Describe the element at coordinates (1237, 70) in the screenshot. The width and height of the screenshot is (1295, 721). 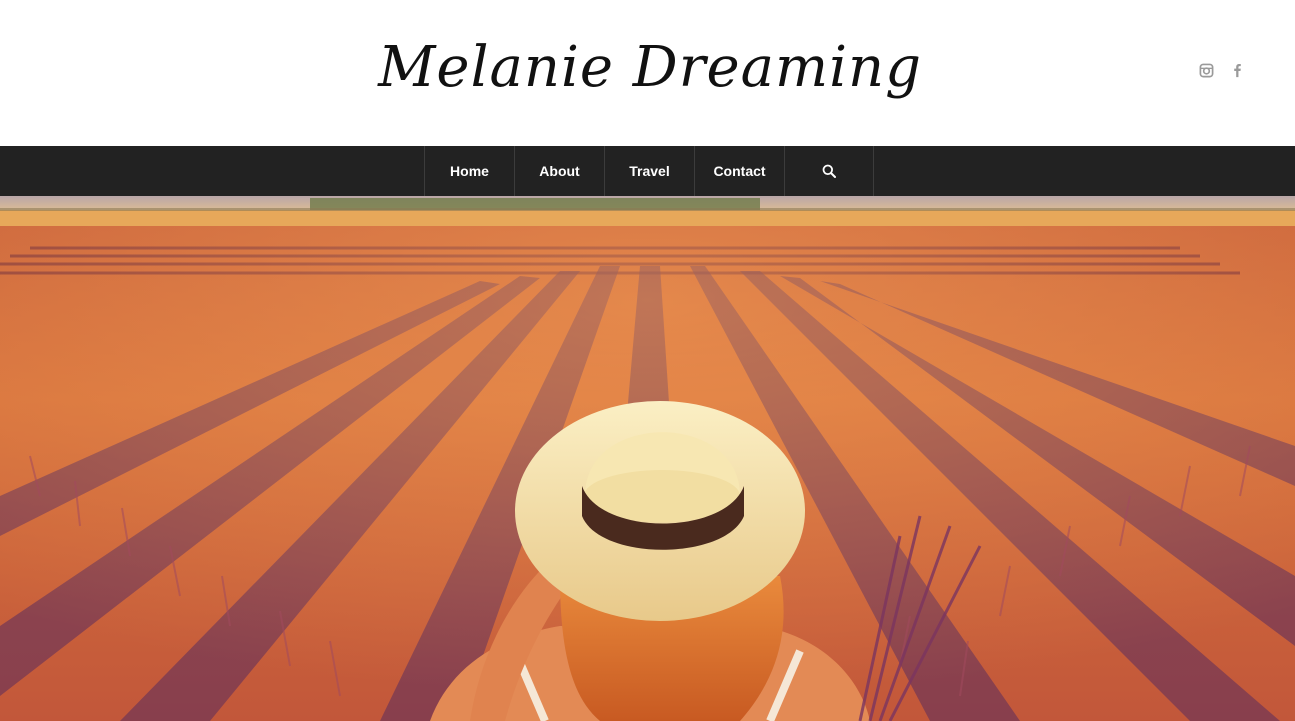
I see `facebook-icon` at that location.